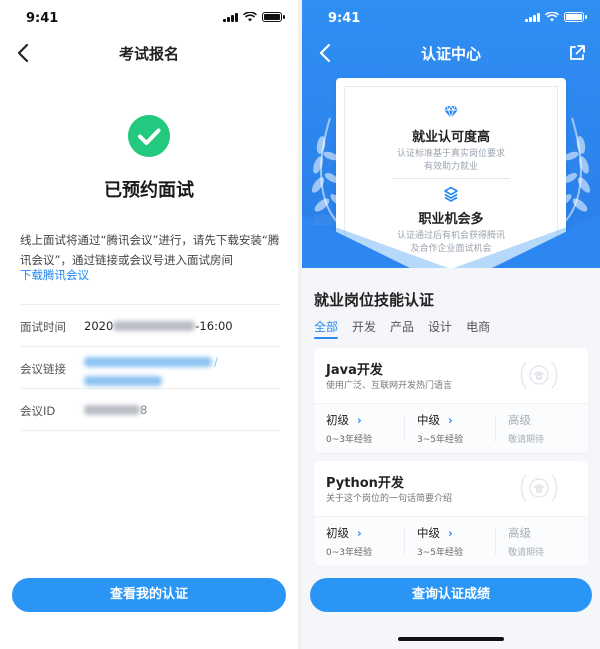  What do you see at coordinates (149, 595) in the screenshot?
I see `view-my-certification-button: 查看我的认证` at bounding box center [149, 595].